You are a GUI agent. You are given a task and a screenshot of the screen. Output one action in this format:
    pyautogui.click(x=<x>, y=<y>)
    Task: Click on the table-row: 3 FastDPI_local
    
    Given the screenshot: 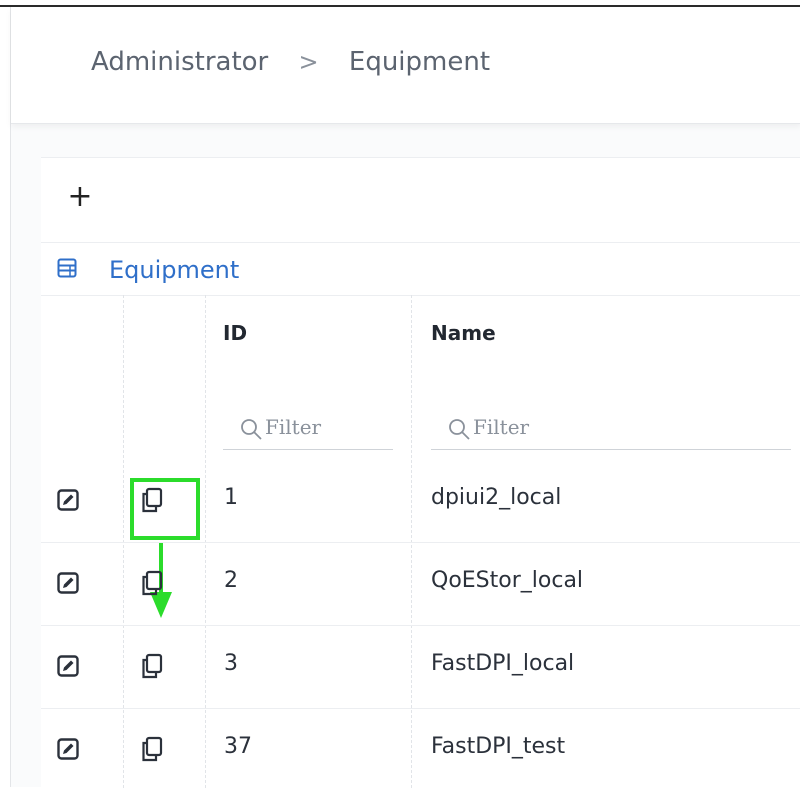 What is the action you would take?
    pyautogui.click(x=420, y=667)
    